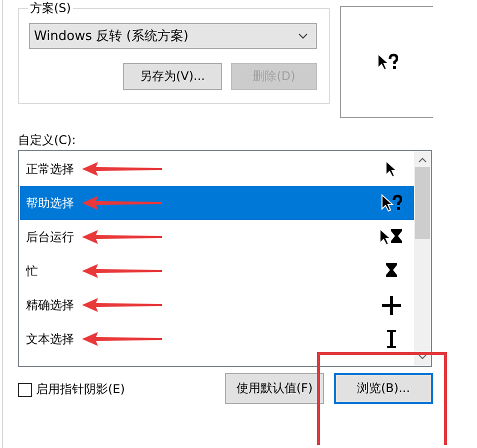 The image size is (477, 448). I want to click on chevron-down-icon, so click(303, 36).